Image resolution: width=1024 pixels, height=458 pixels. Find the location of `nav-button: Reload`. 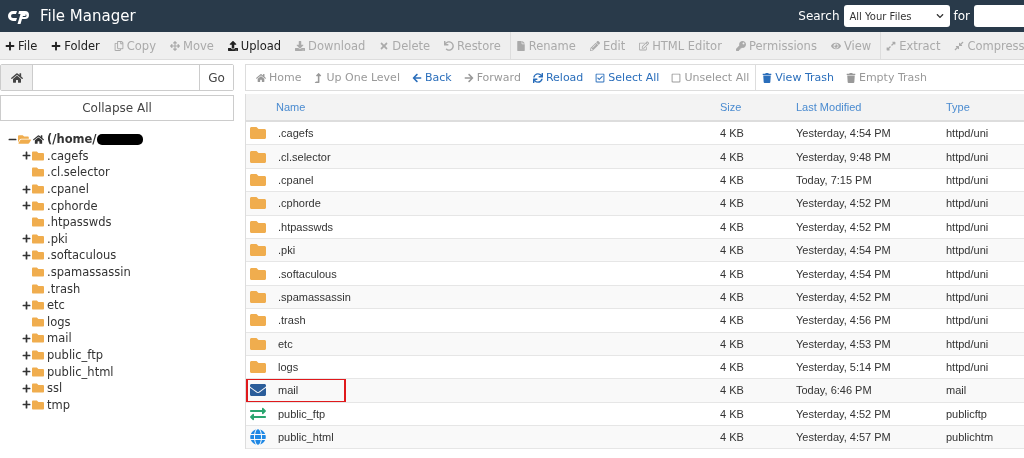

nav-button: Reload is located at coordinates (558, 77).